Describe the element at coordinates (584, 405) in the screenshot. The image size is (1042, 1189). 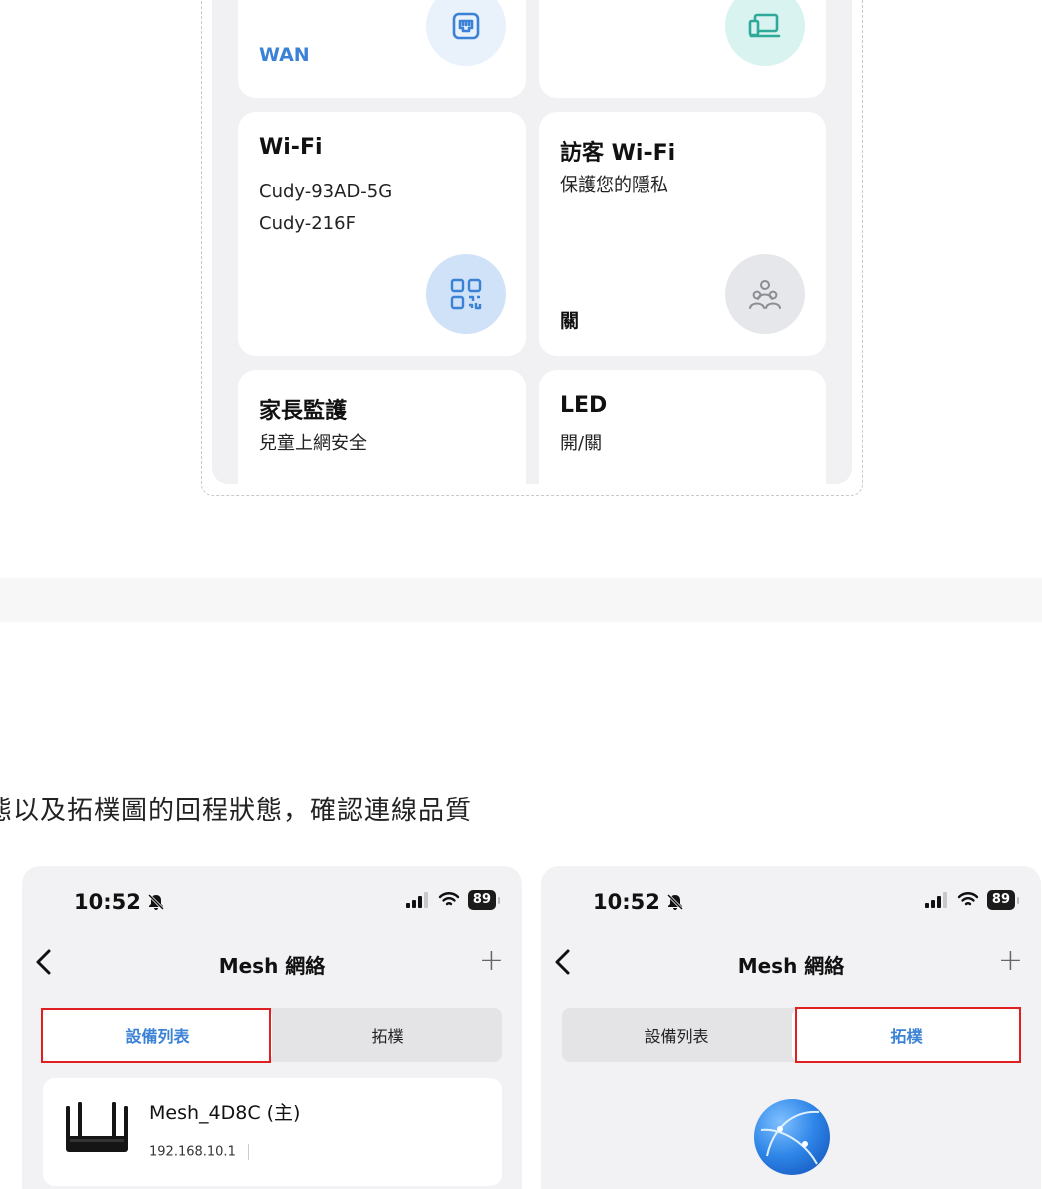
I see `led-title: LED` at that location.